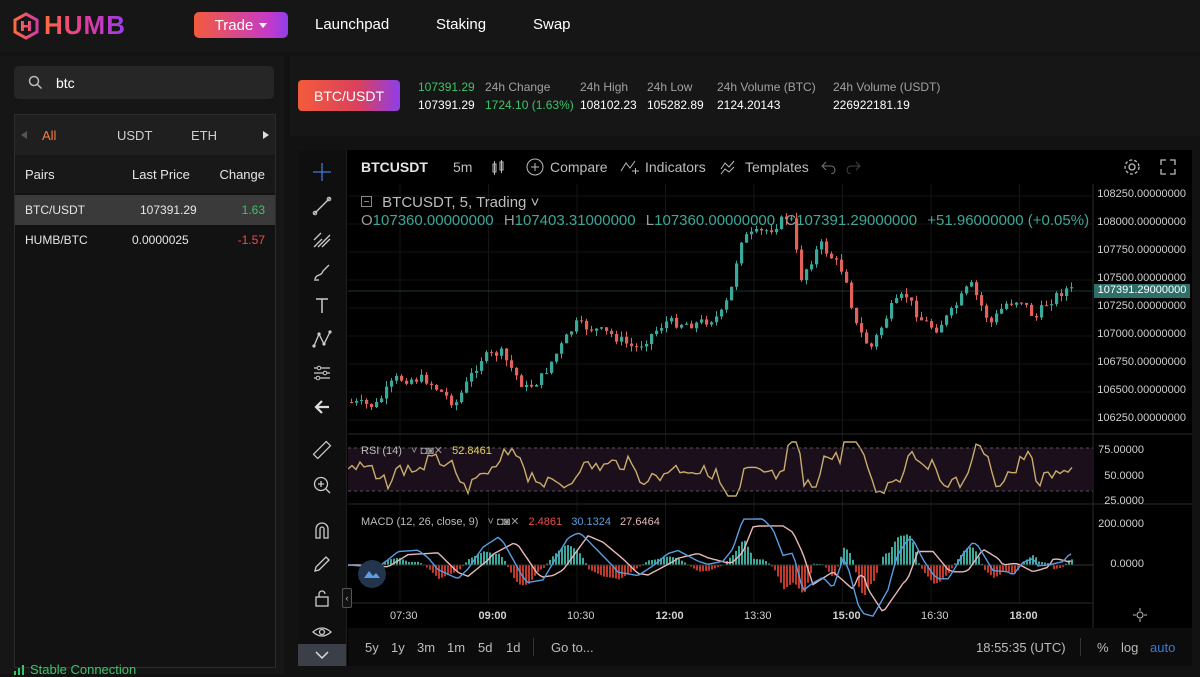 The height and width of the screenshot is (677, 1200). Describe the element at coordinates (398, 647) in the screenshot. I see `range-1y: 1y` at that location.